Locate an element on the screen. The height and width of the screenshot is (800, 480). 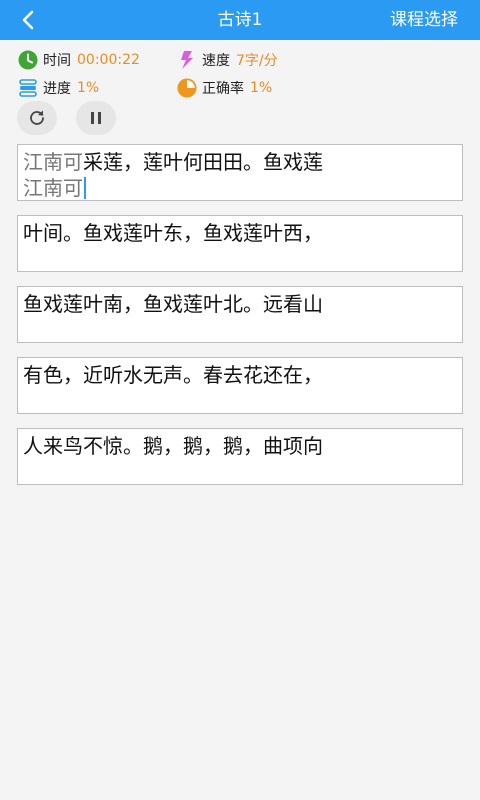
progress-label: 进度 is located at coordinates (57, 89).